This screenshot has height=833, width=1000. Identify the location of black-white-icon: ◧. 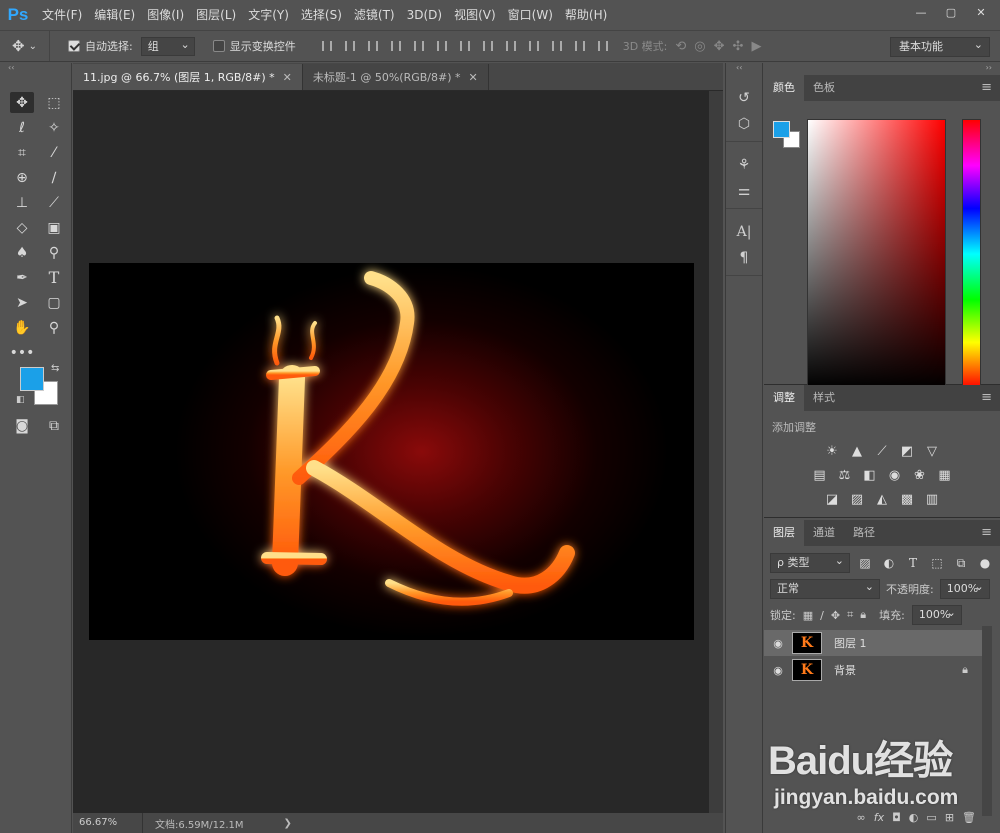
(870, 475).